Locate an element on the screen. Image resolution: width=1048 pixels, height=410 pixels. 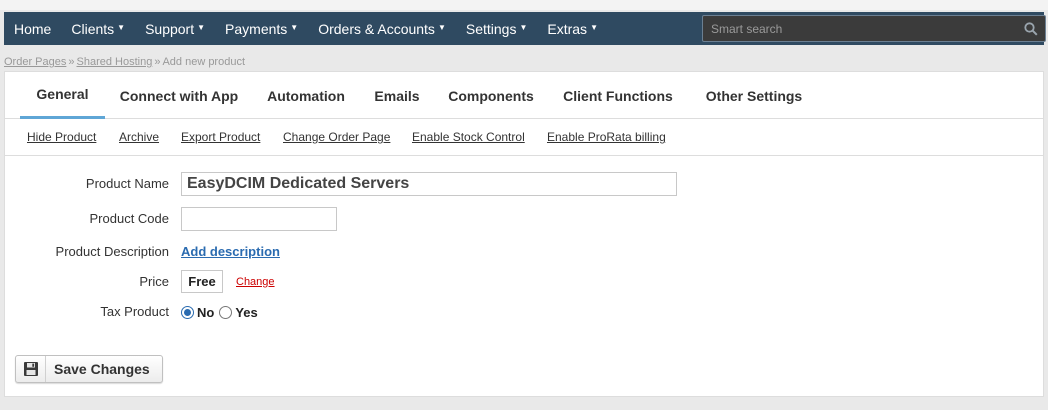
nav-support: Support ▼ is located at coordinates (175, 28).